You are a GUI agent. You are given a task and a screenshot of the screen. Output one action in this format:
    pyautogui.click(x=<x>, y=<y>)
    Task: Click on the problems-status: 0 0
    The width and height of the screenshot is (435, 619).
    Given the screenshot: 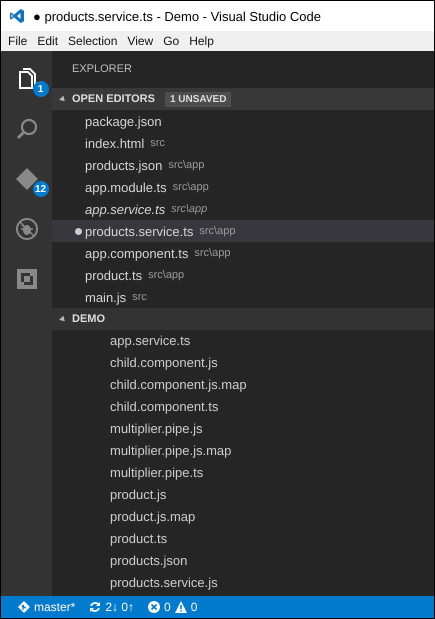 What is the action you would take?
    pyautogui.click(x=173, y=607)
    